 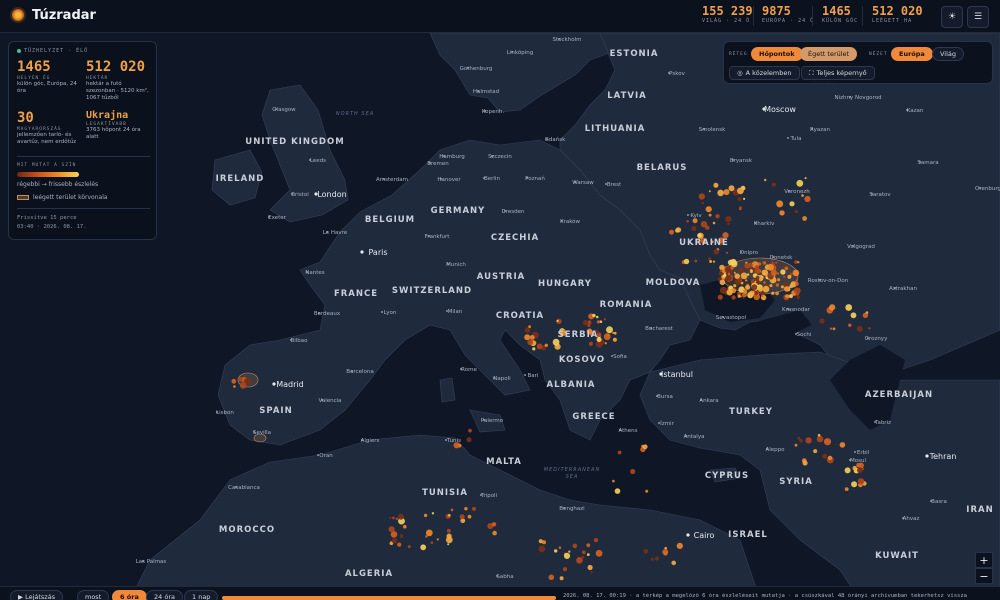 I want to click on time-chip-6h: 6 óra, so click(x=129, y=595).